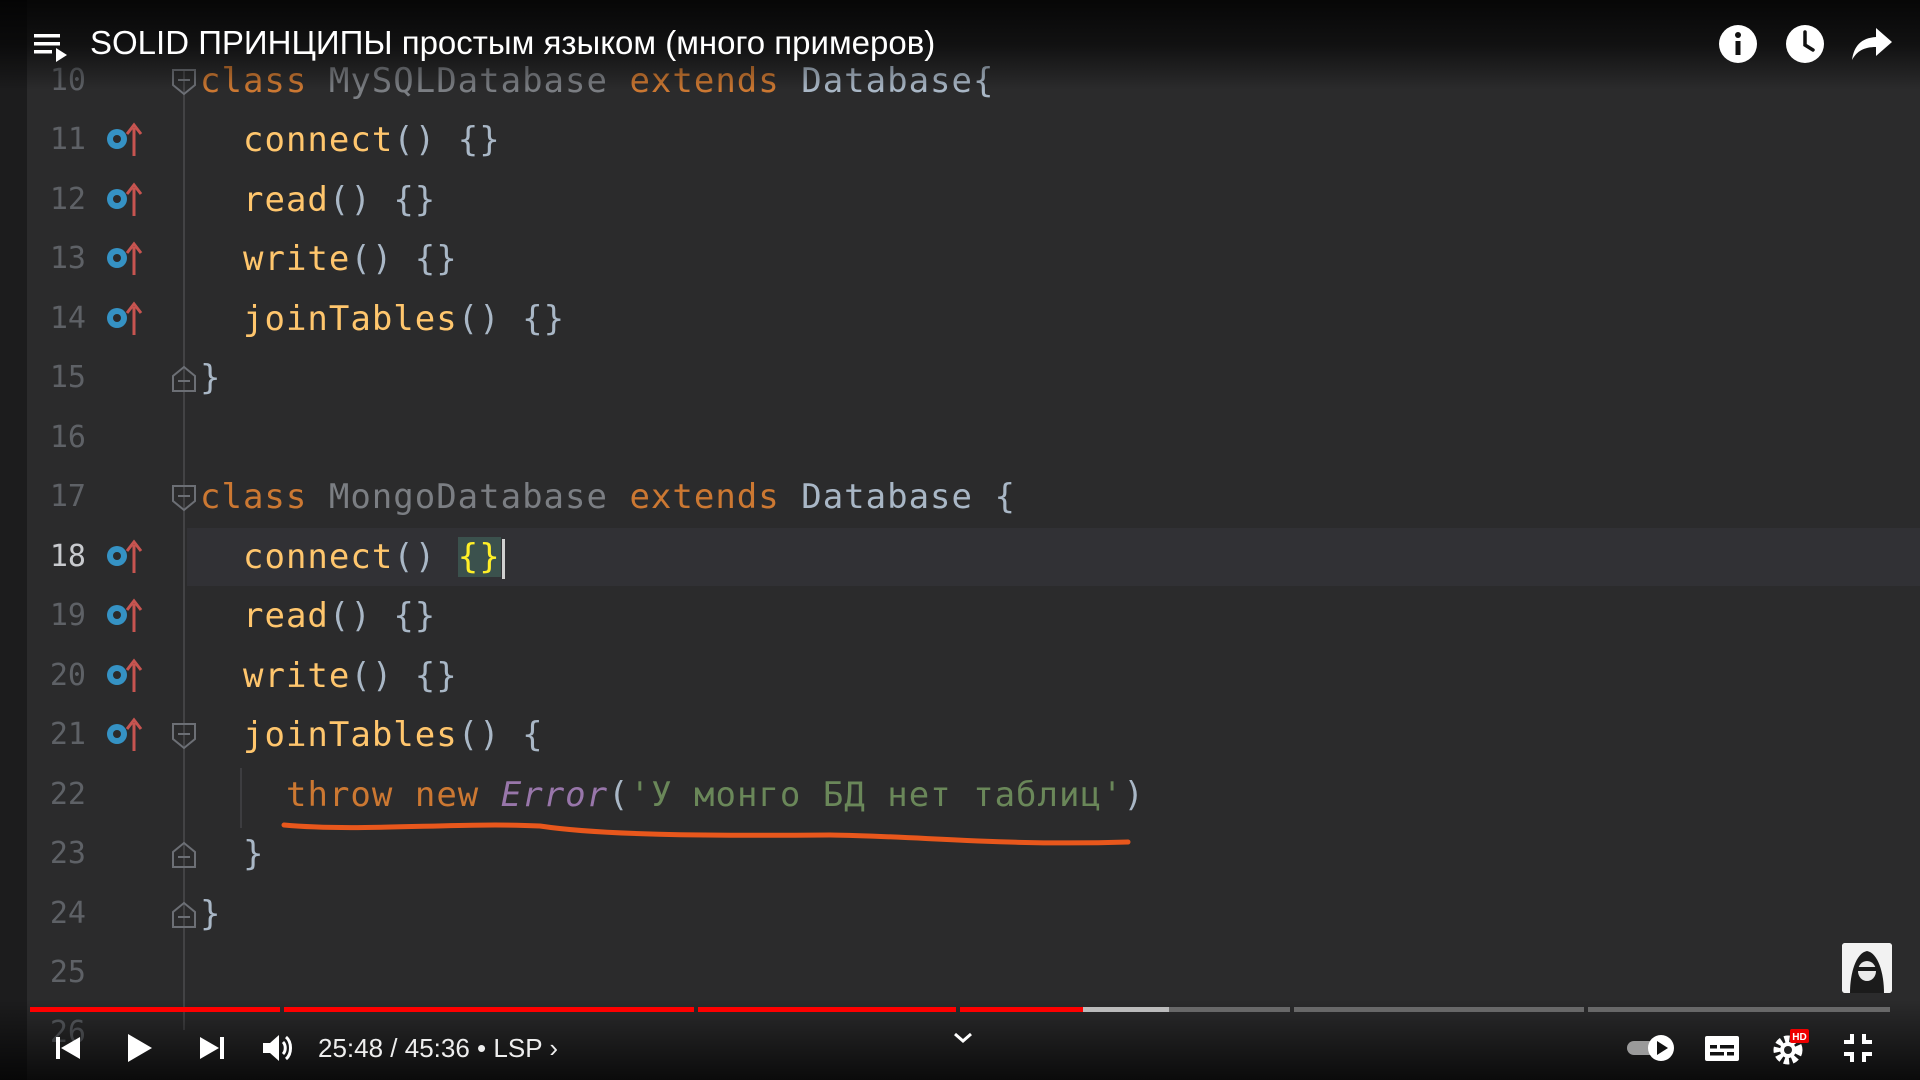  Describe the element at coordinates (67, 199) in the screenshot. I see `line-number: 12` at that location.